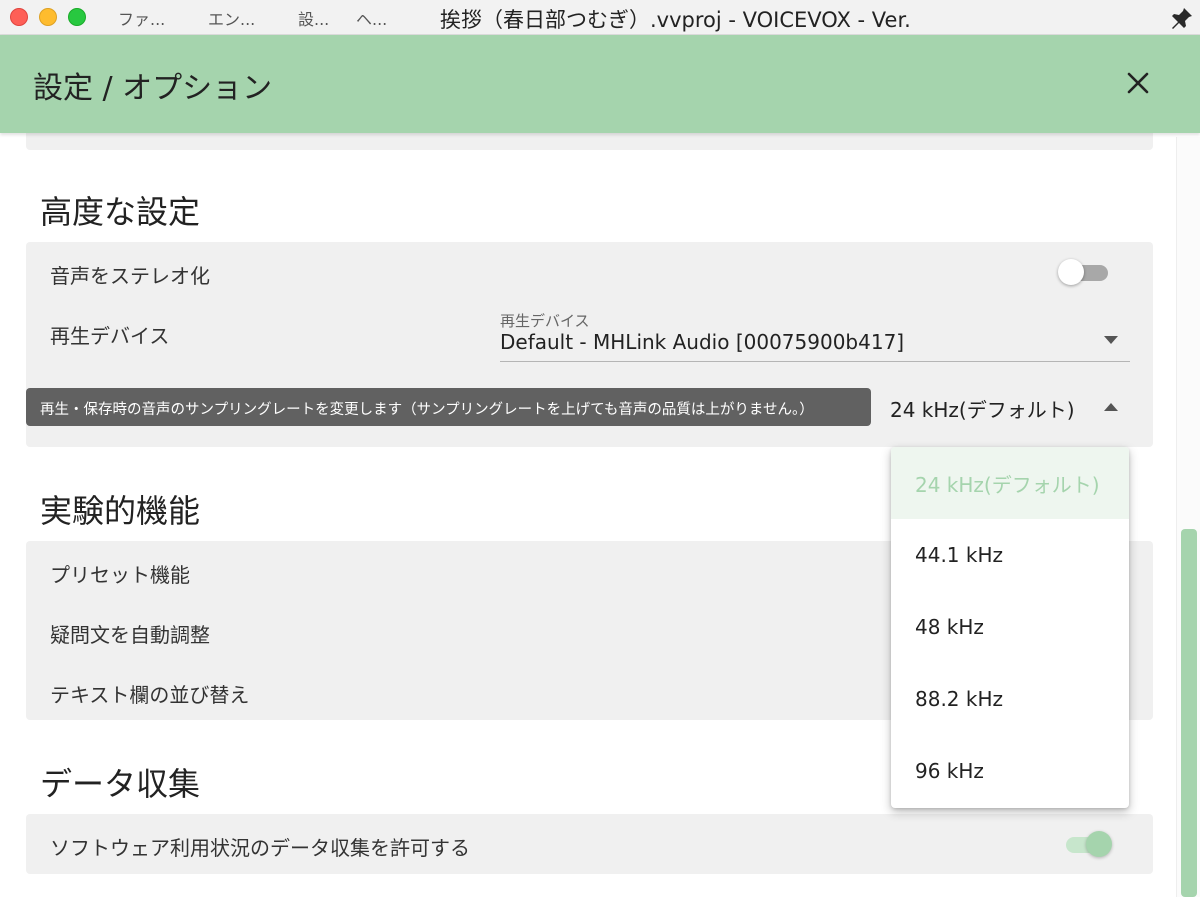  I want to click on data-collection-card: ソフトウェア利用状況のデータ収集を許可する, so click(589, 844).